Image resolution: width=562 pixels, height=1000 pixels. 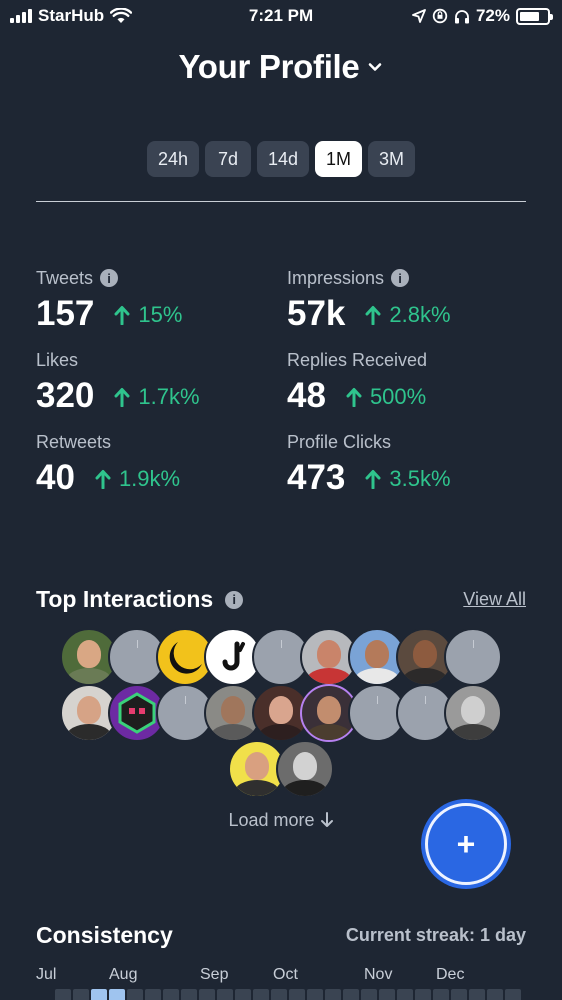 What do you see at coordinates (375, 67) in the screenshot?
I see `chevron-down-icon` at bounding box center [375, 67].